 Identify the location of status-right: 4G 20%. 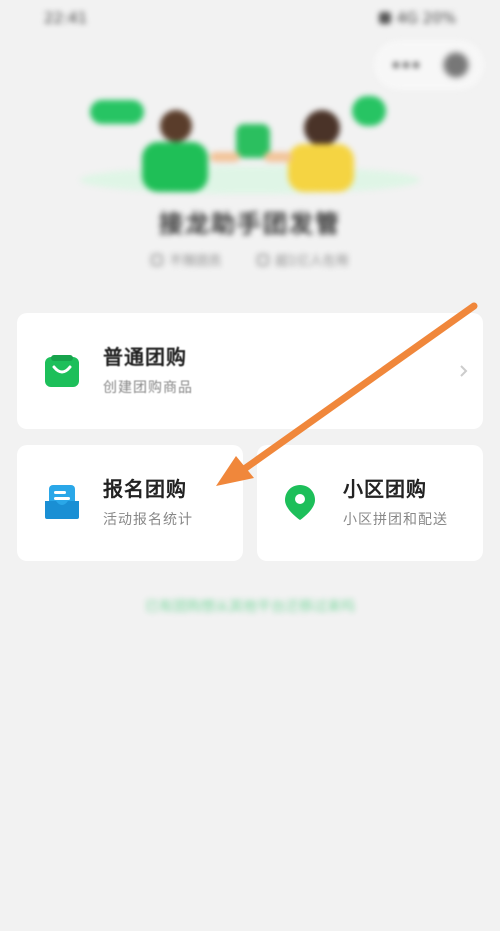
(417, 18).